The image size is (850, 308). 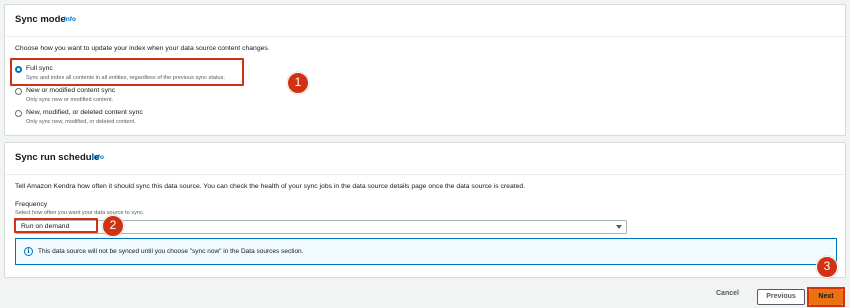 What do you see at coordinates (826, 297) in the screenshot?
I see `next-button: Next` at bounding box center [826, 297].